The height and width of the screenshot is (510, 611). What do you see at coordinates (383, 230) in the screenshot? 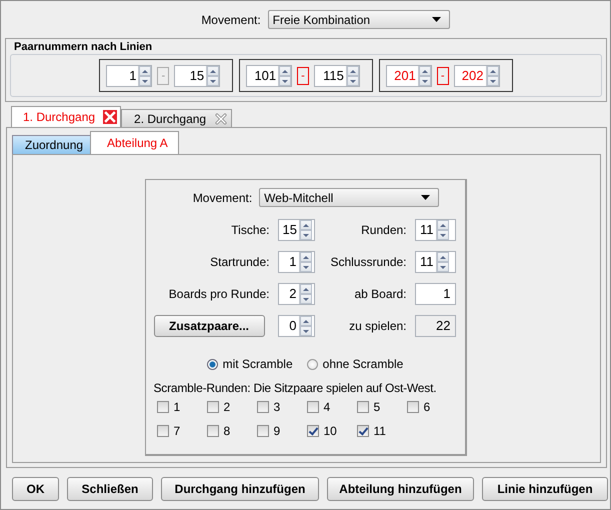
I see `field-label: Runden:` at bounding box center [383, 230].